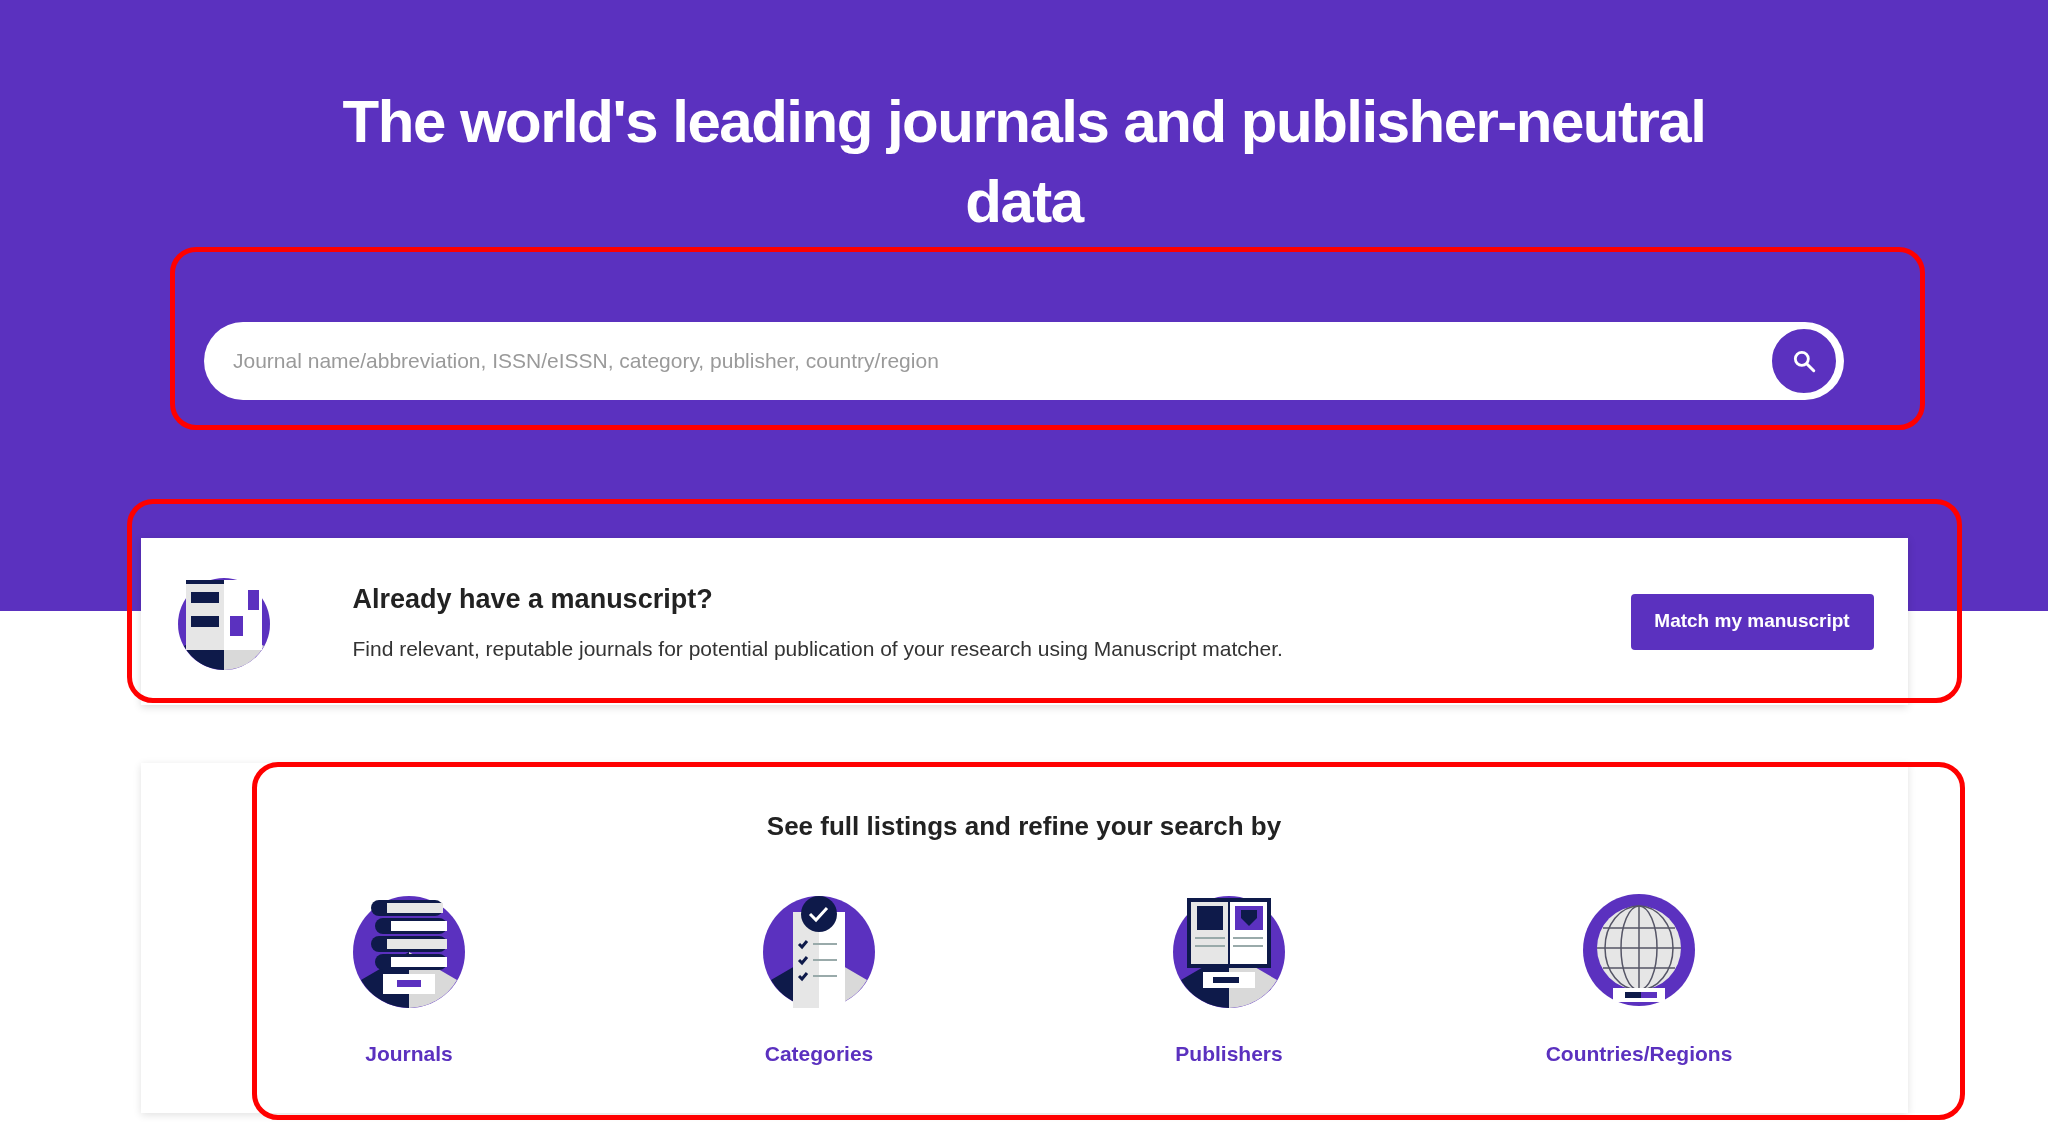  What do you see at coordinates (533, 599) in the screenshot?
I see `card-title: Already have a manuscript?` at bounding box center [533, 599].